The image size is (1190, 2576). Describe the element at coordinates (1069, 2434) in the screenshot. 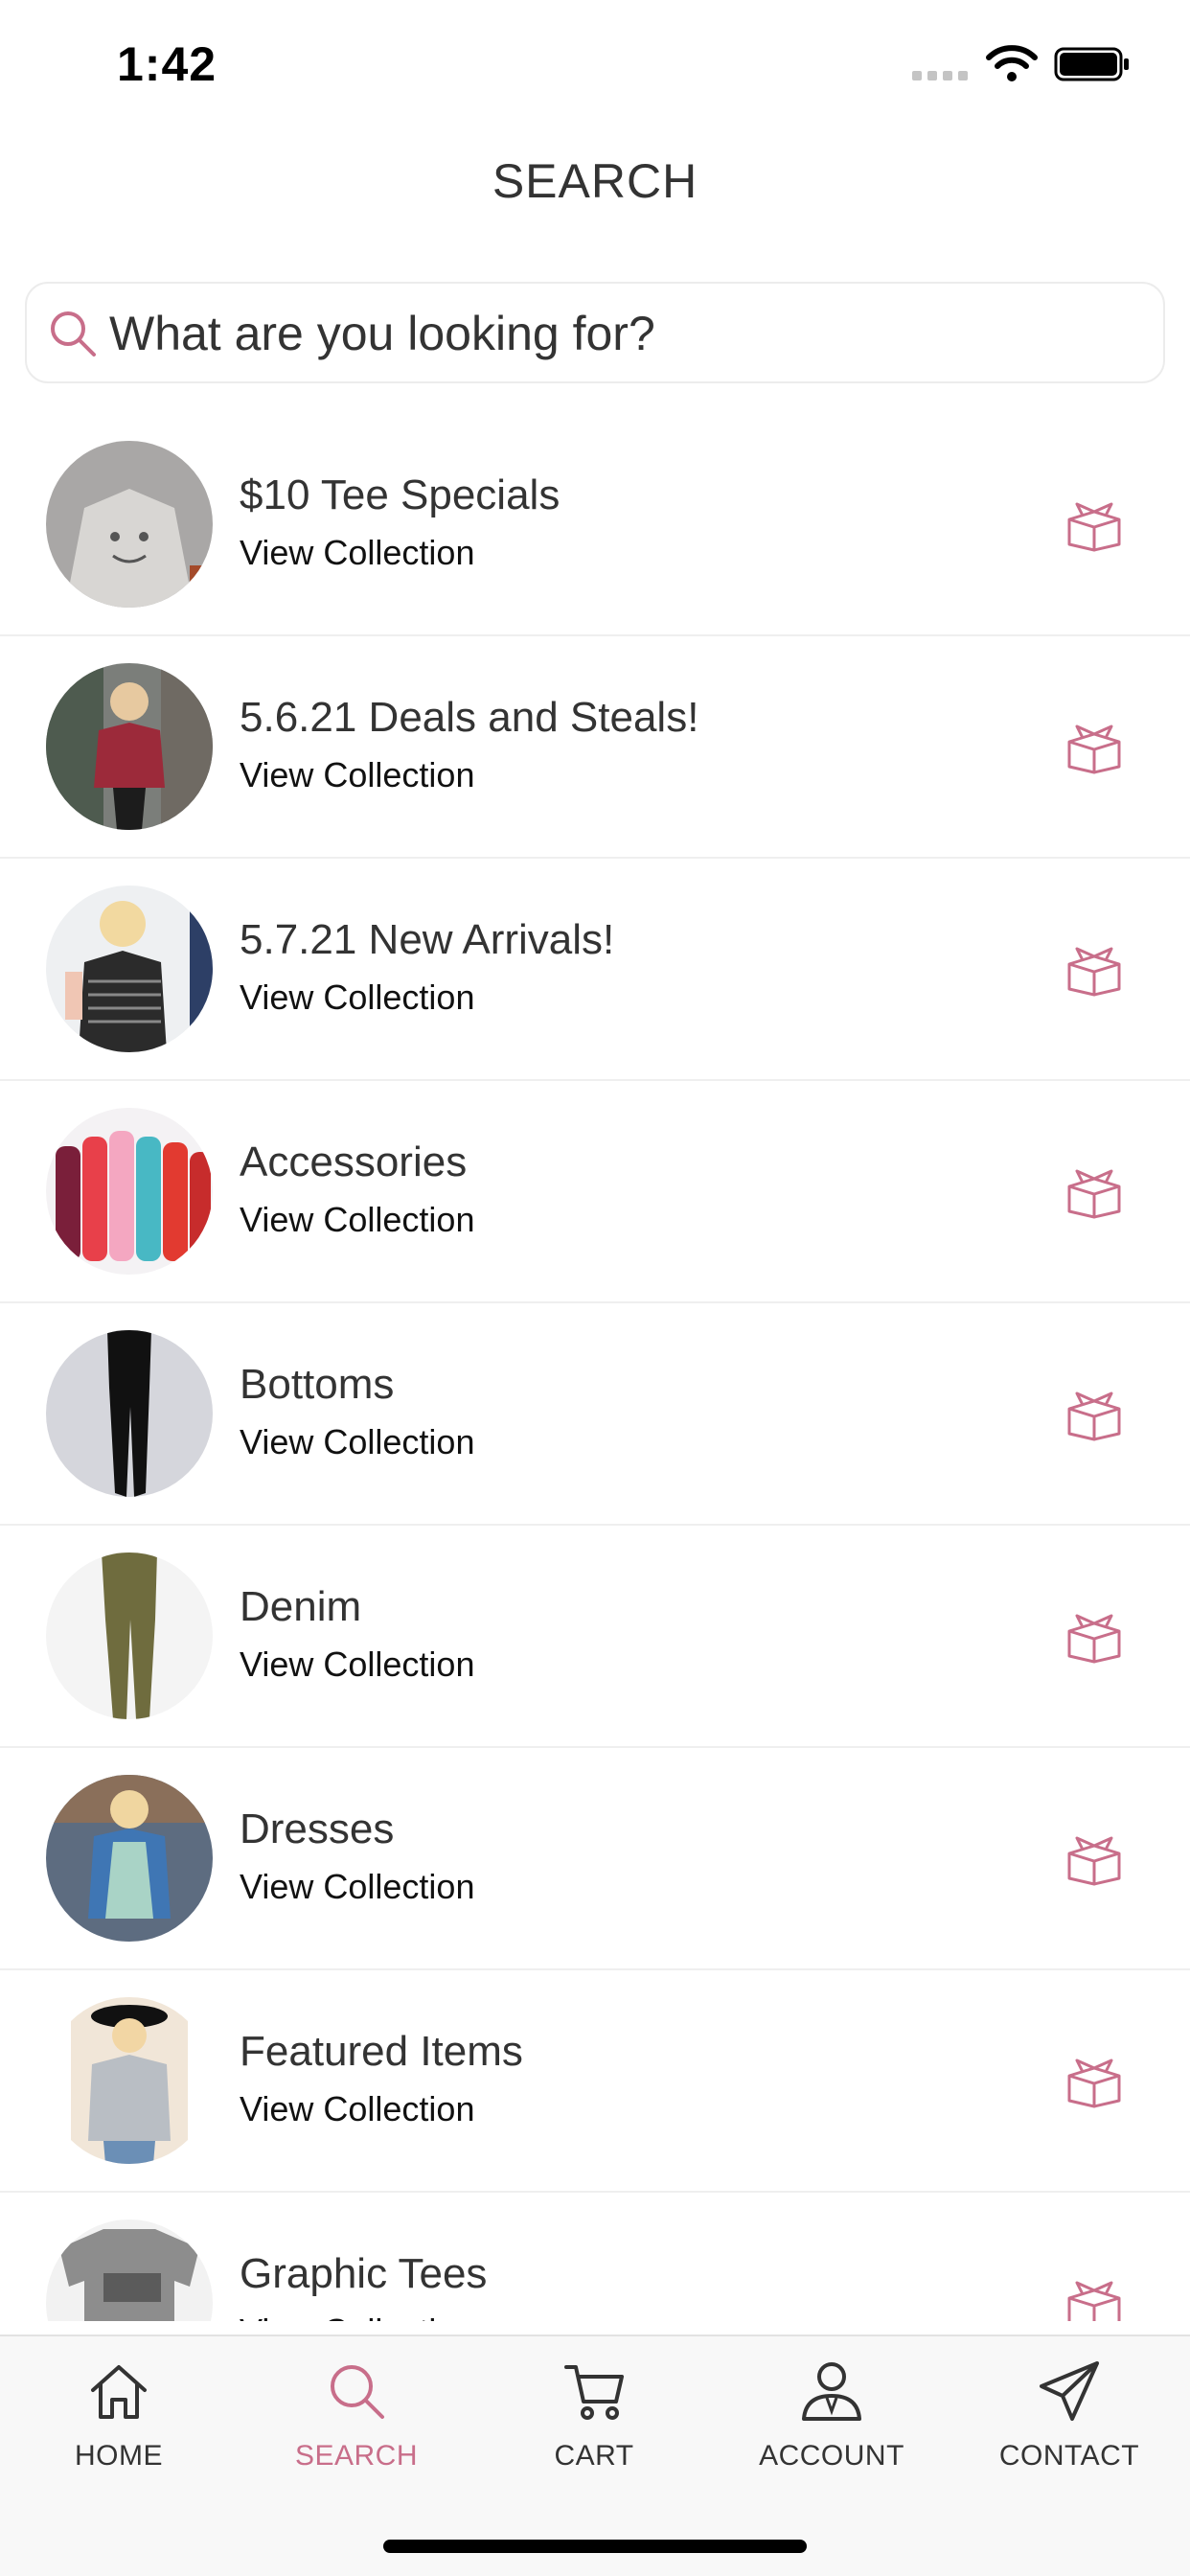

I see `tab-contact: CONTACT` at that location.